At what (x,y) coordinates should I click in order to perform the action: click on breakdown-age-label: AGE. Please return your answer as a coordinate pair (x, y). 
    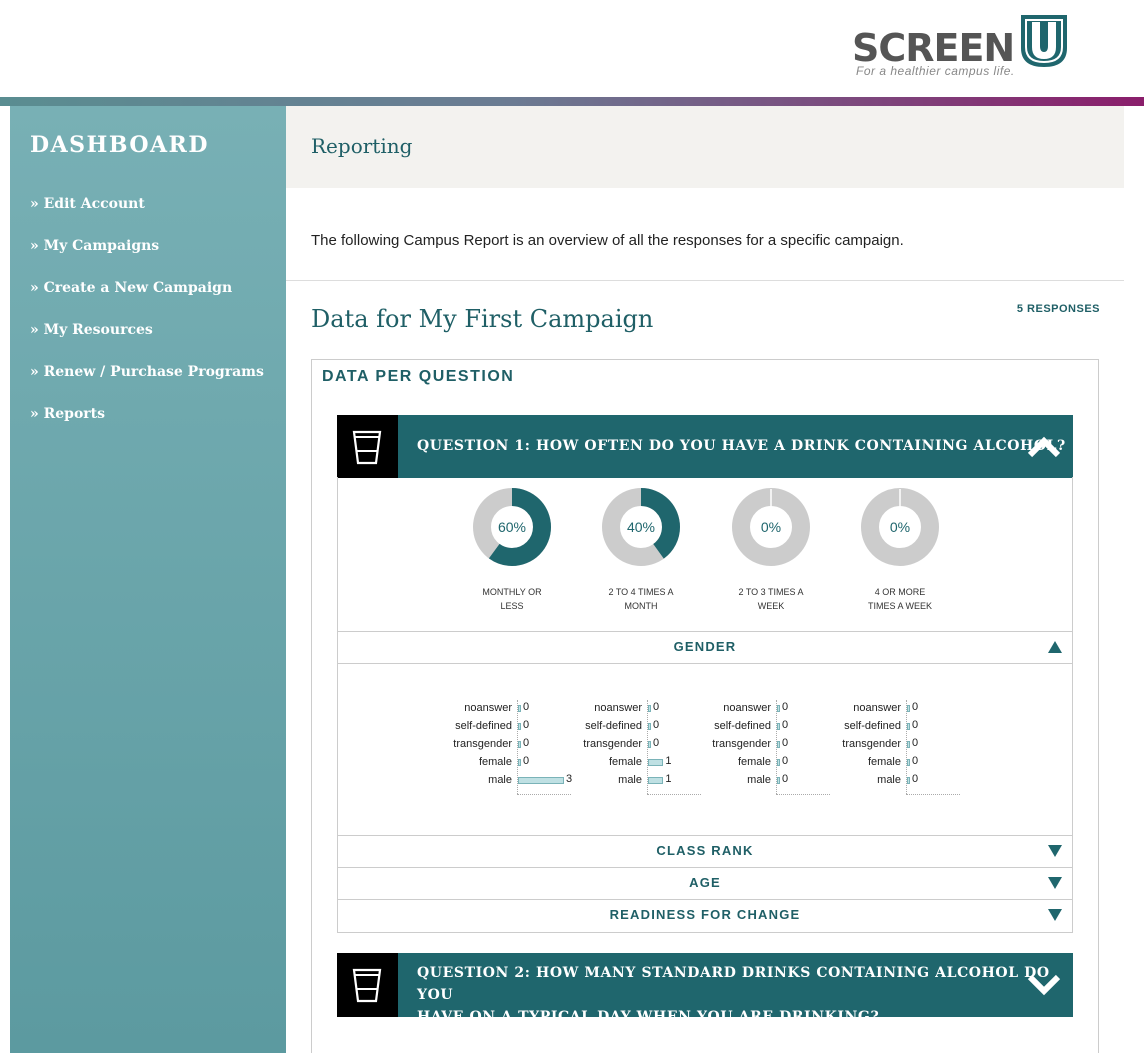
    Looking at the image, I should click on (705, 882).